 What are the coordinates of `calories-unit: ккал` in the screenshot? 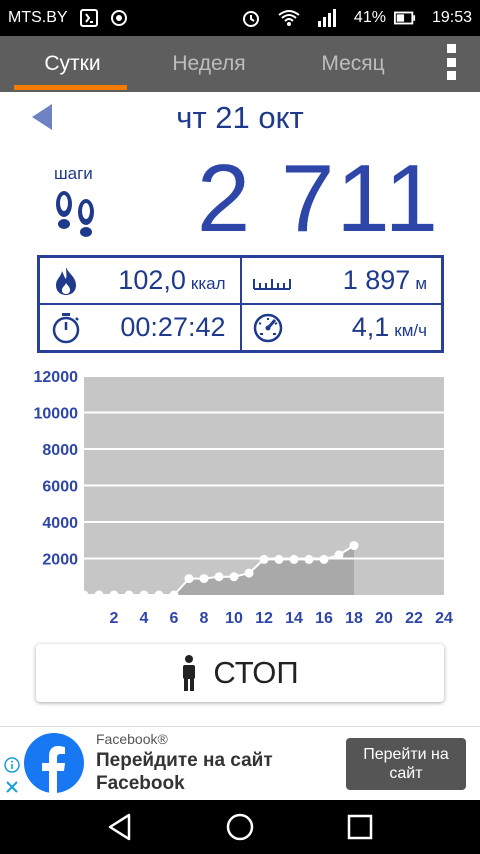 It's located at (208, 283).